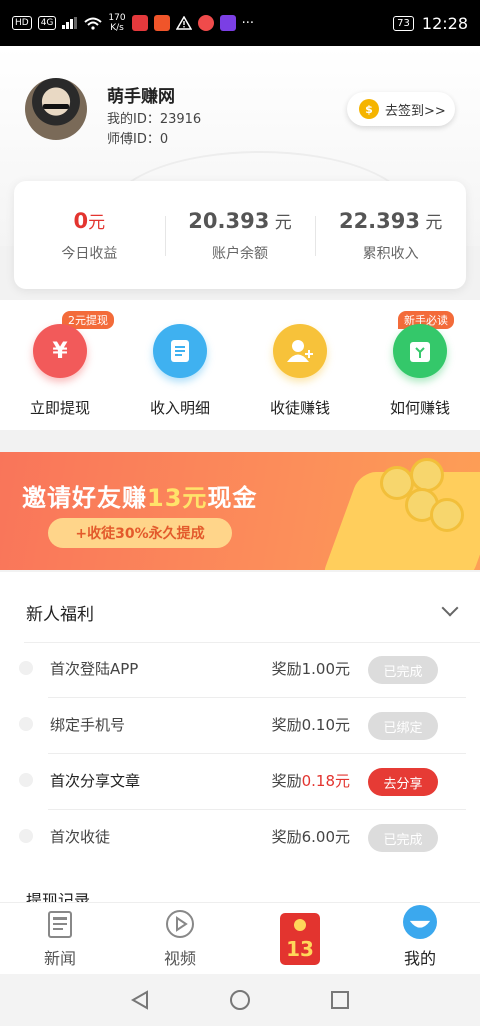 This screenshot has height=1026, width=480. What do you see at coordinates (240, 782) in the screenshot?
I see `list-item: 首次分享文章 奖励0.18元 去分享` at bounding box center [240, 782].